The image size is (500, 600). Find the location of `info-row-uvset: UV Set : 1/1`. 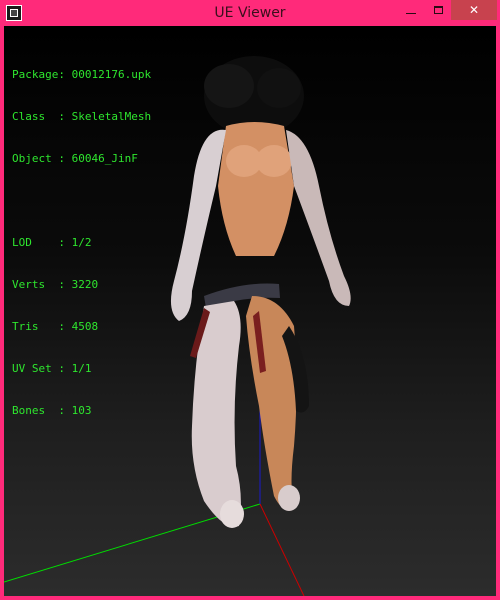

info-row-uvset: UV Set : 1/1 is located at coordinates (81, 369).